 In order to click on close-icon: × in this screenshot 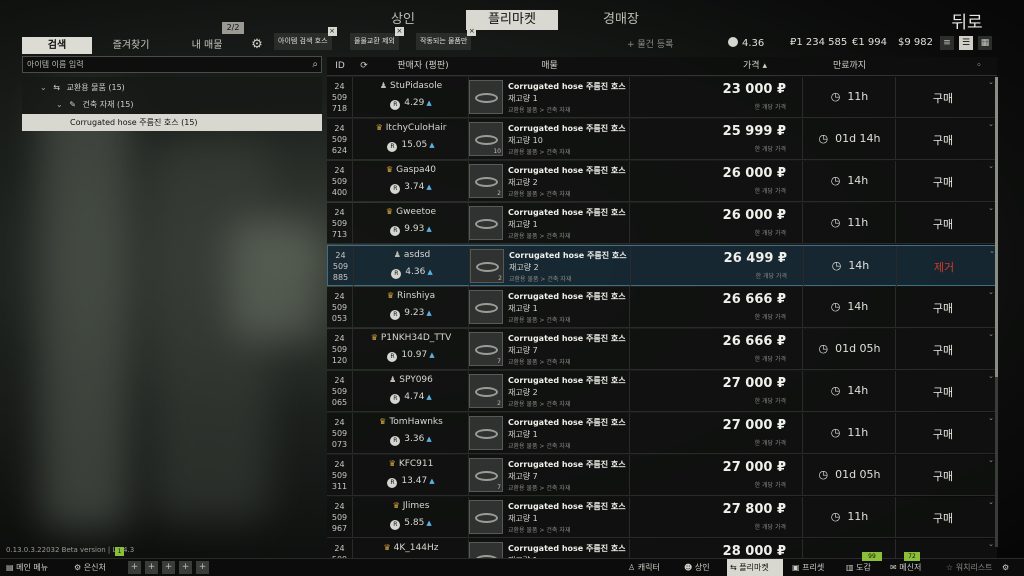, I will do `click(399, 31)`.